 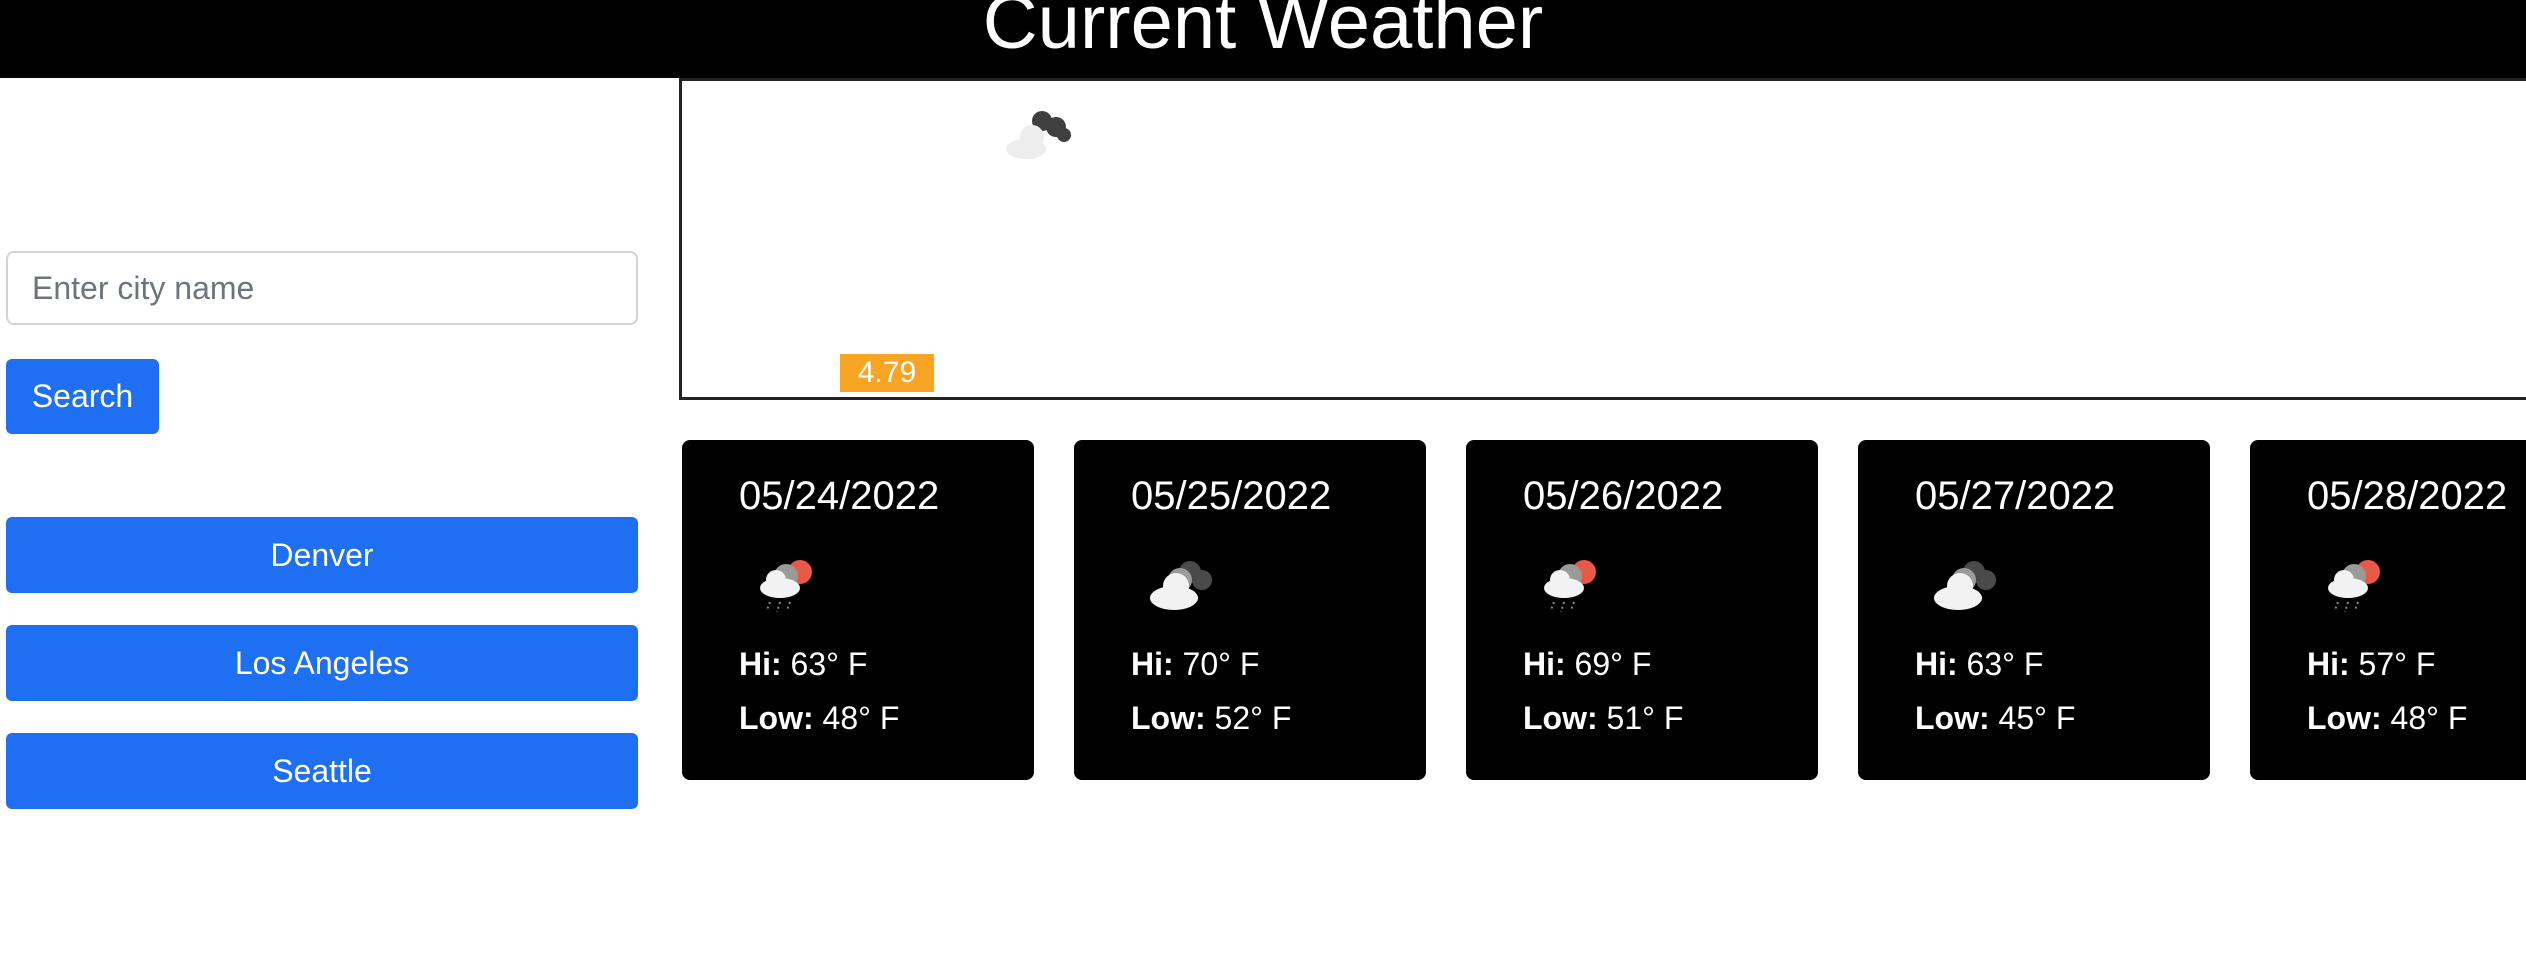 What do you see at coordinates (1211, 718) in the screenshot?
I see `forecast-low: Low: 52° F` at bounding box center [1211, 718].